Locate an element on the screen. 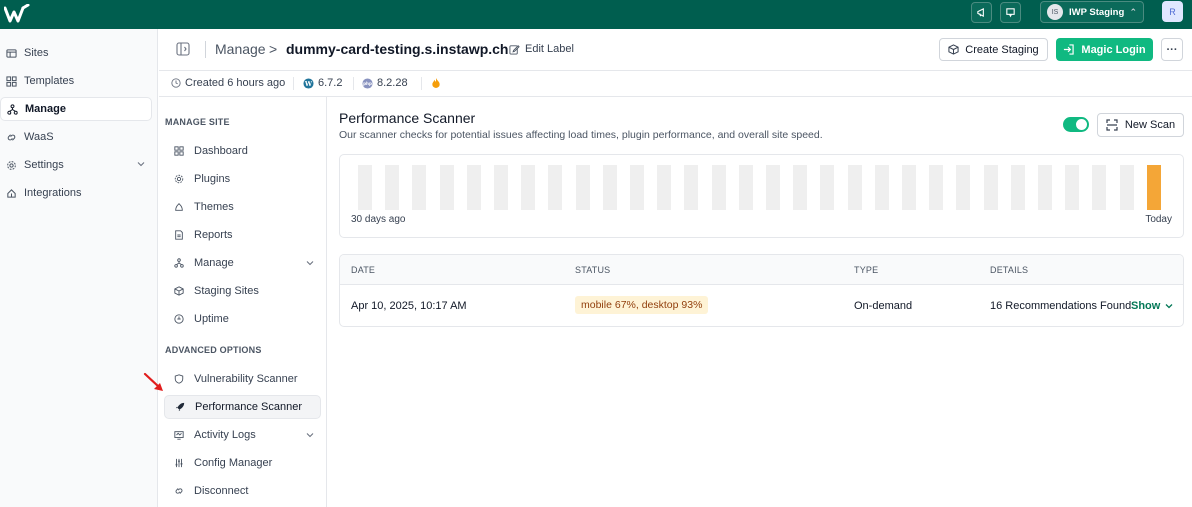  sliders-icon is located at coordinates (179, 463).